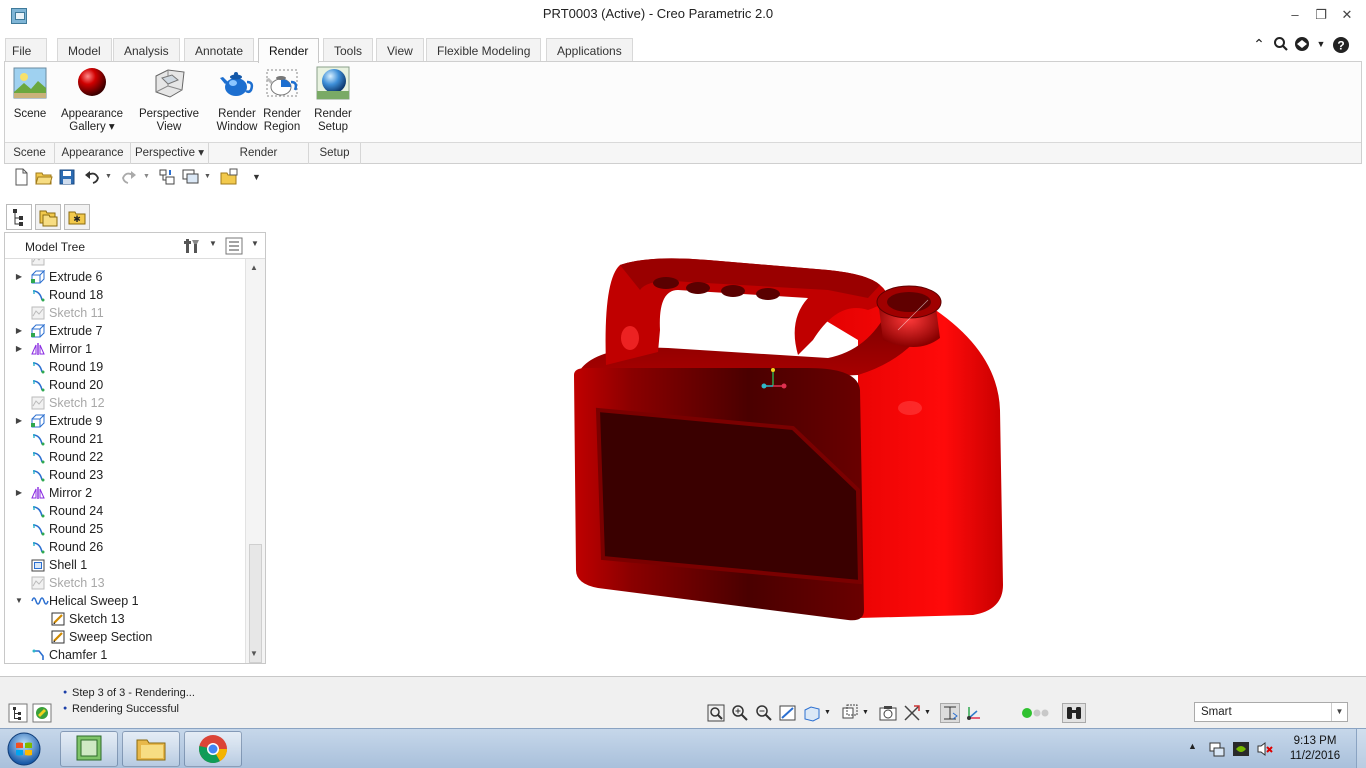  What do you see at coordinates (589, 50) in the screenshot?
I see `tab-applications: Applications` at bounding box center [589, 50].